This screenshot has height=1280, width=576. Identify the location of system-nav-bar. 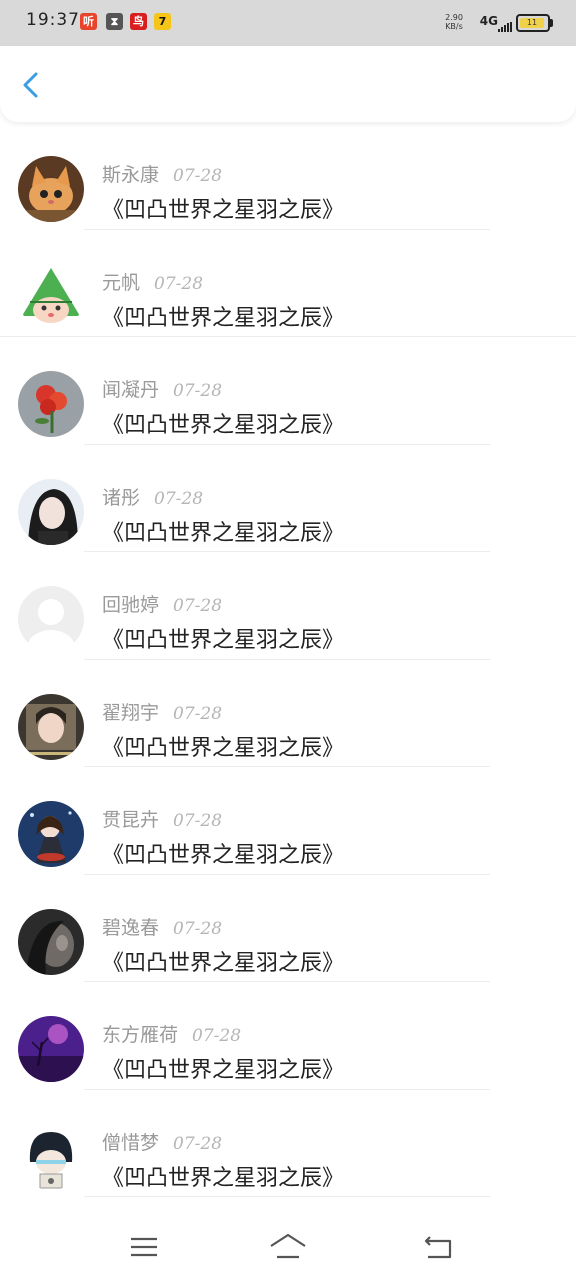
(288, 1247).